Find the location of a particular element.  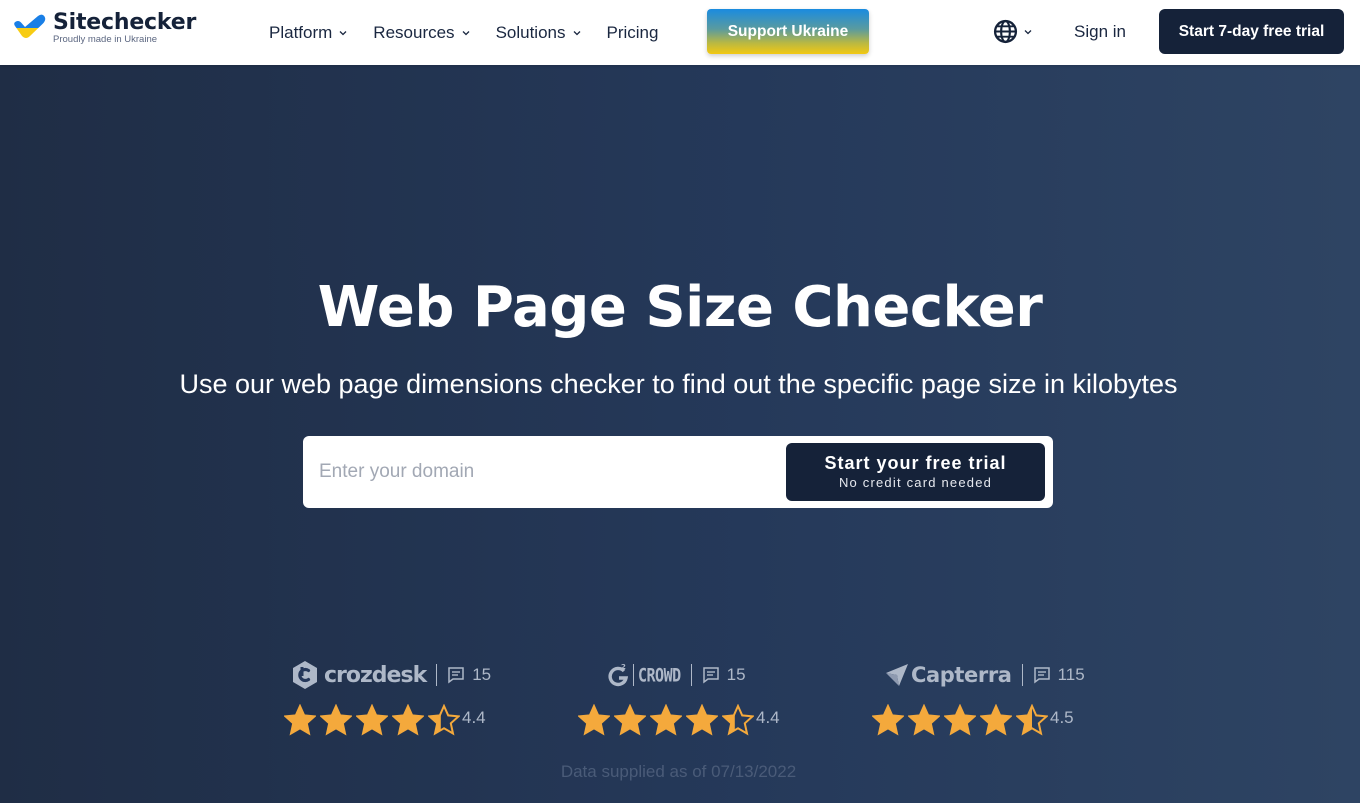

support-ukraine-button: Support Ukraine is located at coordinates (788, 31).